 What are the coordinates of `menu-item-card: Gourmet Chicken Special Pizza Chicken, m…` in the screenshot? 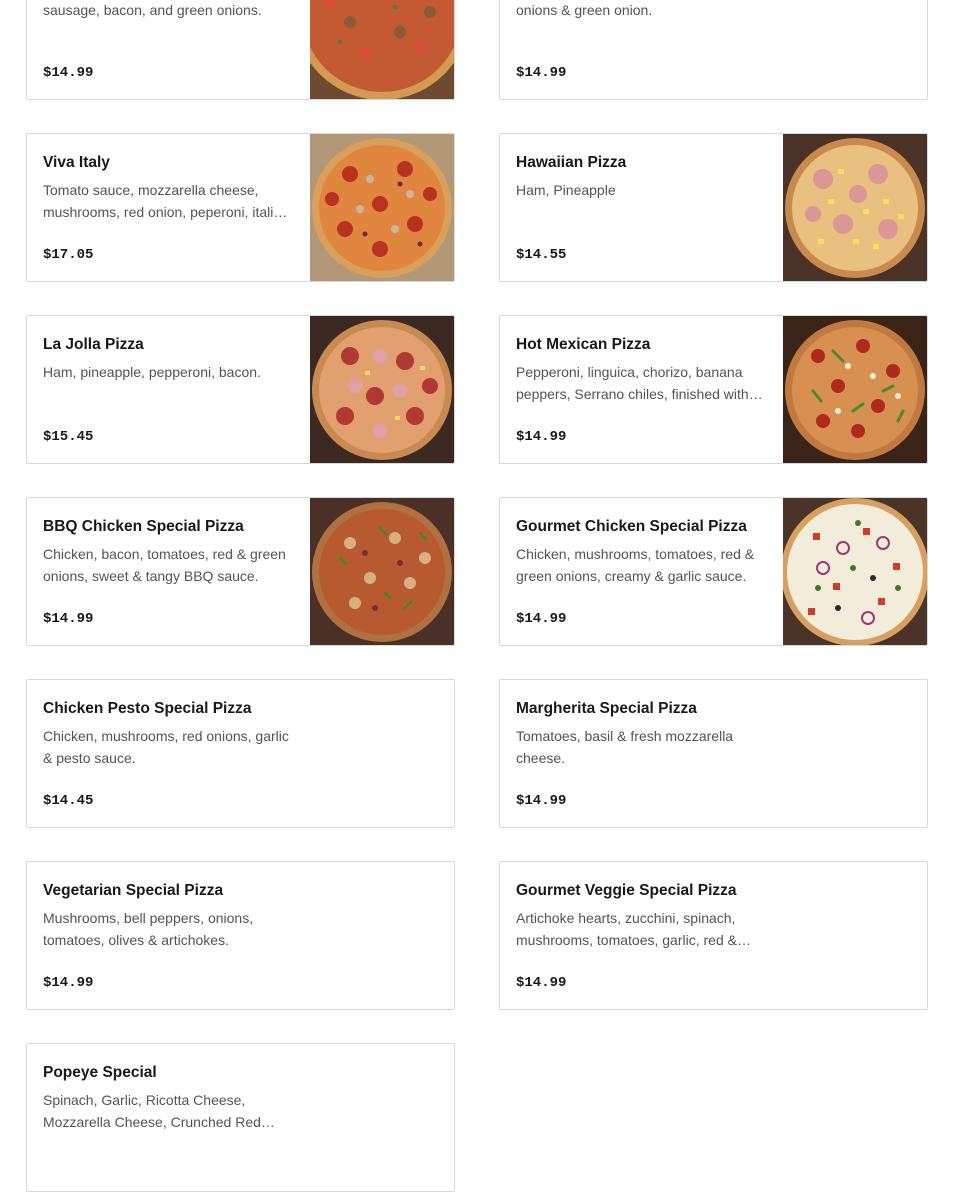 It's located at (713, 571).